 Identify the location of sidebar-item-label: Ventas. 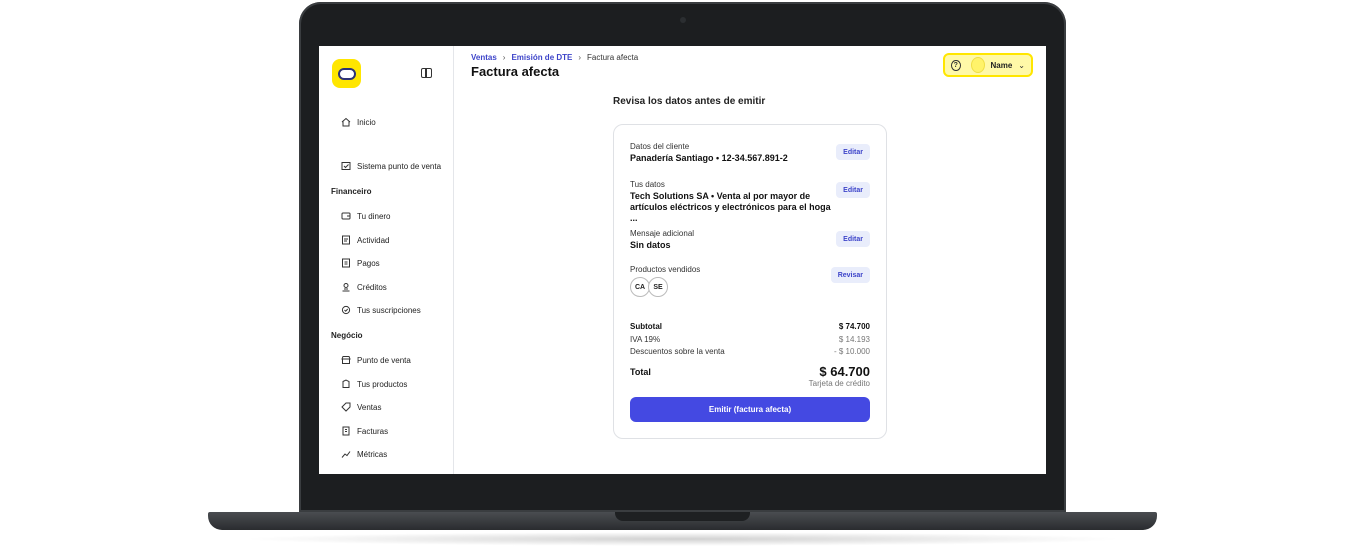
(369, 407).